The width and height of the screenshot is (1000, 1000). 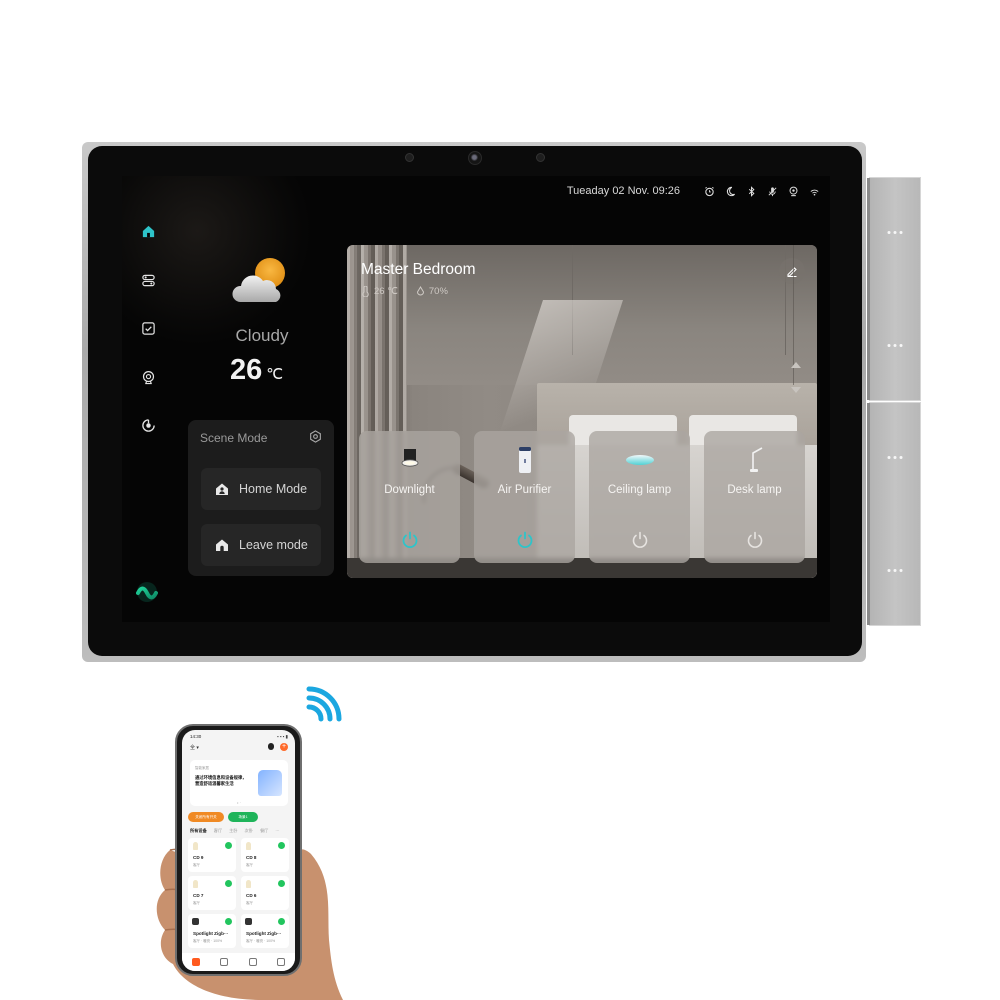 What do you see at coordinates (252, 962) in the screenshot?
I see `nav-smart-icon` at bounding box center [252, 962].